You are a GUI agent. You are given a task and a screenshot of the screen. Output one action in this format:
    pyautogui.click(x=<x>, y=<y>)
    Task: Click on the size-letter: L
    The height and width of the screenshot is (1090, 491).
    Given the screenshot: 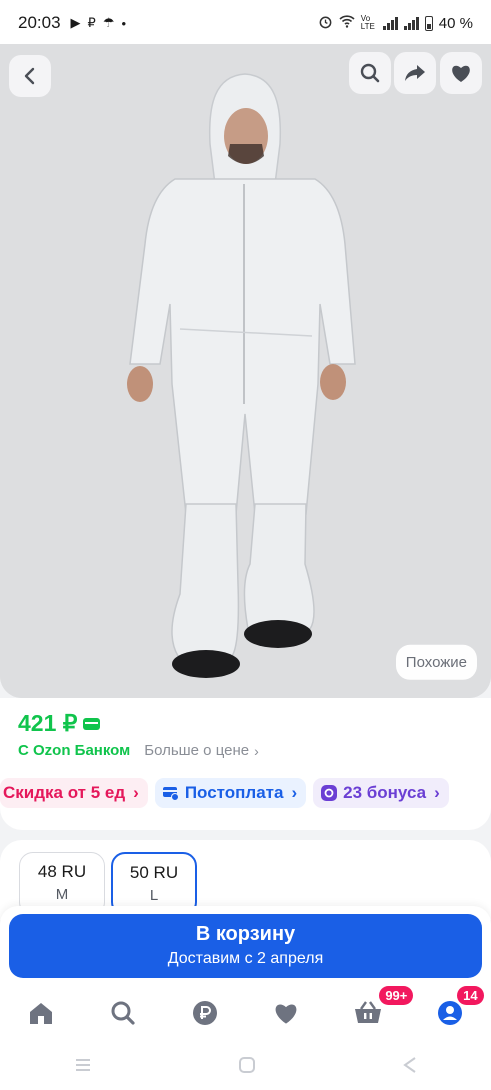 What is the action you would take?
    pyautogui.click(x=154, y=895)
    